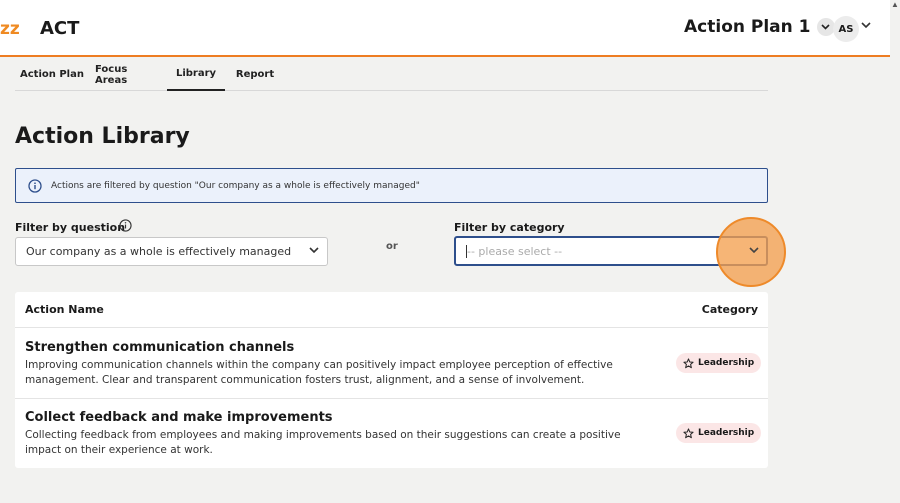  What do you see at coordinates (445, 28) in the screenshot?
I see `top-bar: zz ACT Action Plan 1 AS` at bounding box center [445, 28].